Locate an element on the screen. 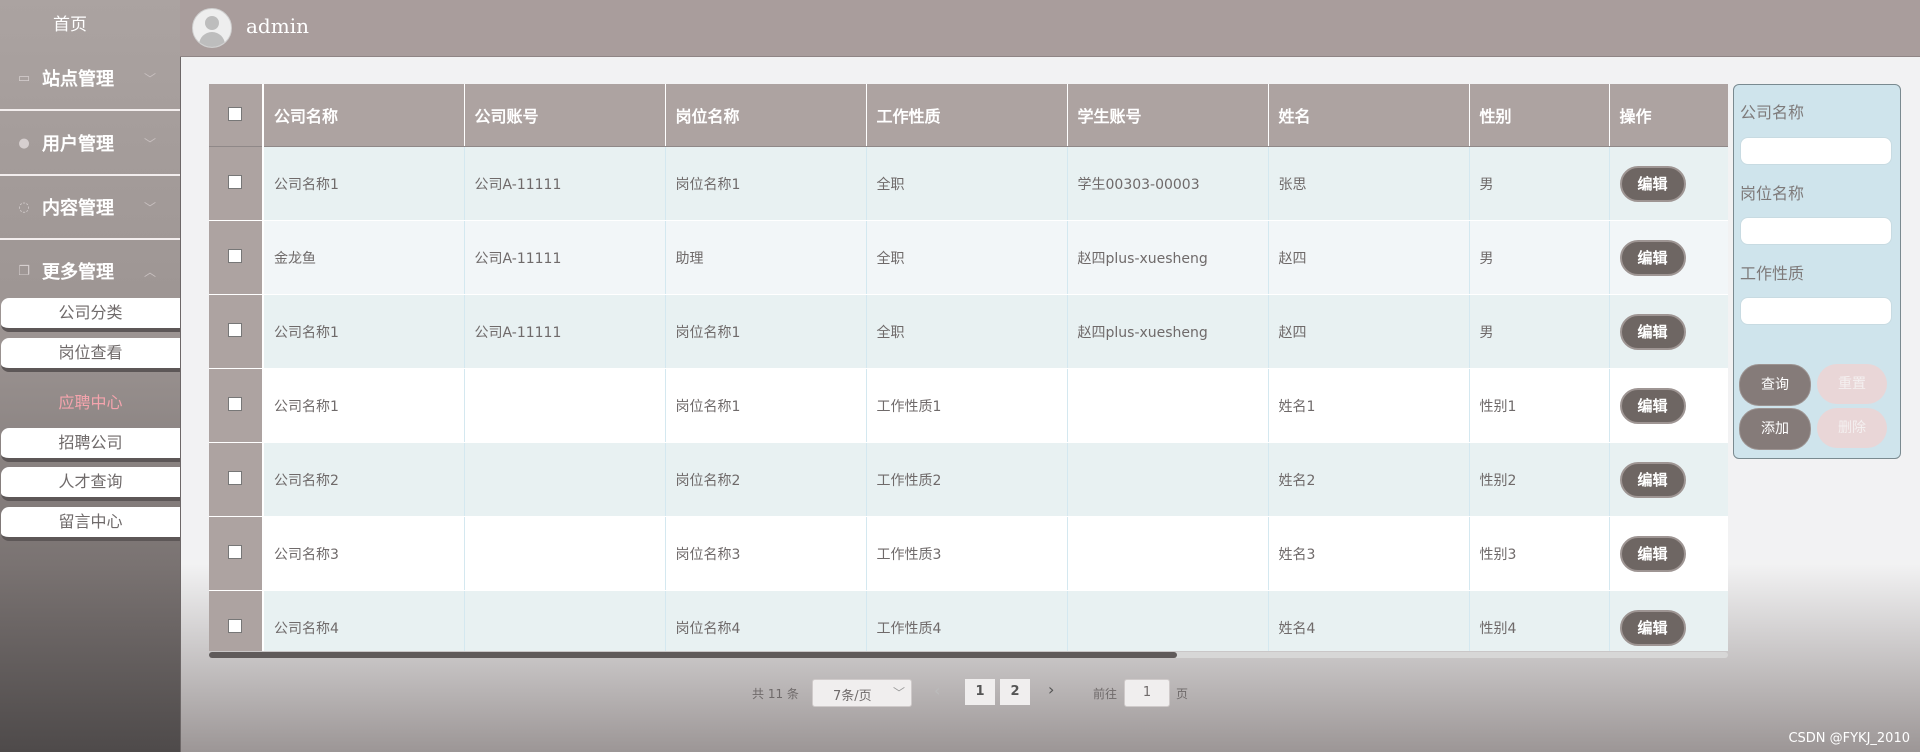 The image size is (1920, 752). menu-group-user: ● 用户管理 ﹀ is located at coordinates (90, 144).